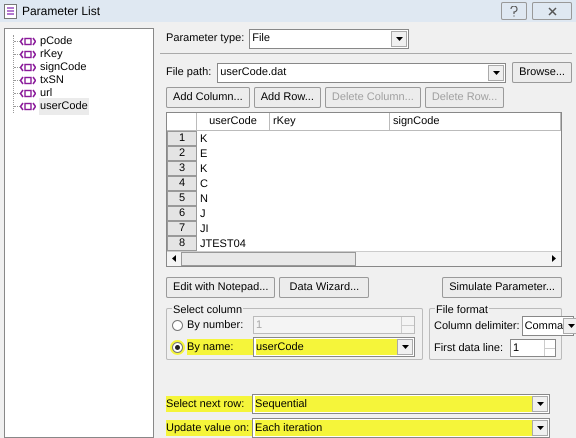 The height and width of the screenshot is (438, 576). Describe the element at coordinates (182, 198) in the screenshot. I see `row-number: 5` at that location.